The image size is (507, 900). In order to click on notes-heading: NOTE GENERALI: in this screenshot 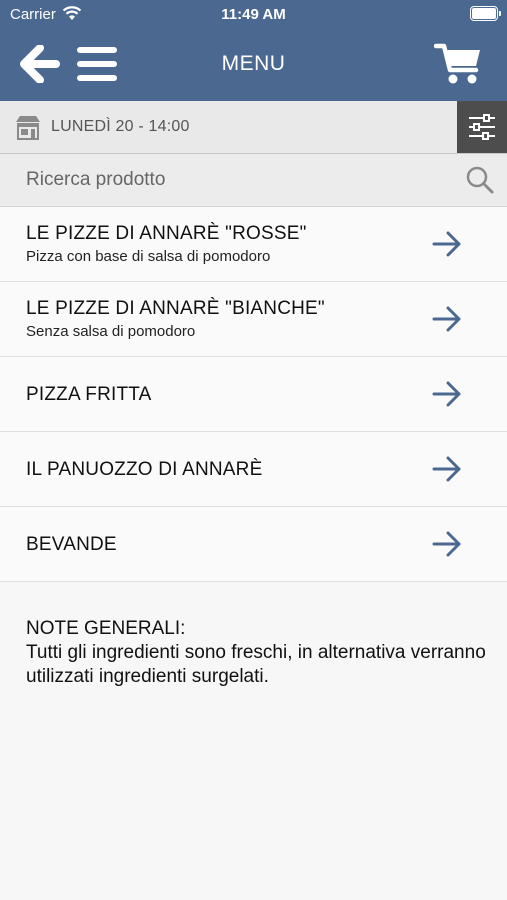, I will do `click(106, 628)`.